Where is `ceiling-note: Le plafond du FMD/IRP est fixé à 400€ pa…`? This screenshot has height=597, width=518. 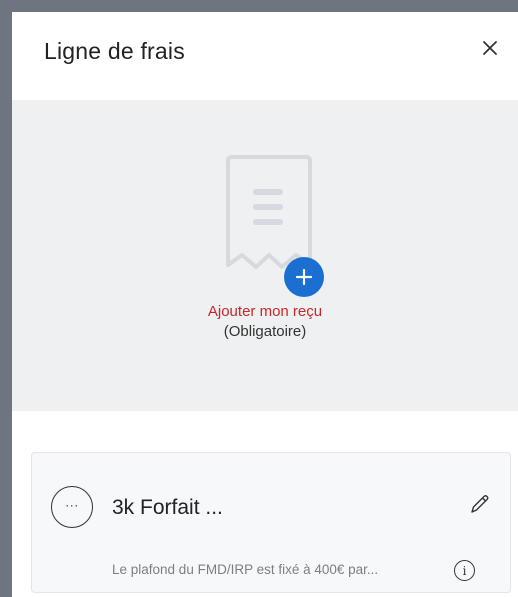
ceiling-note: Le plafond du FMD/IRP est fixé à 400€ pa… is located at coordinates (245, 569).